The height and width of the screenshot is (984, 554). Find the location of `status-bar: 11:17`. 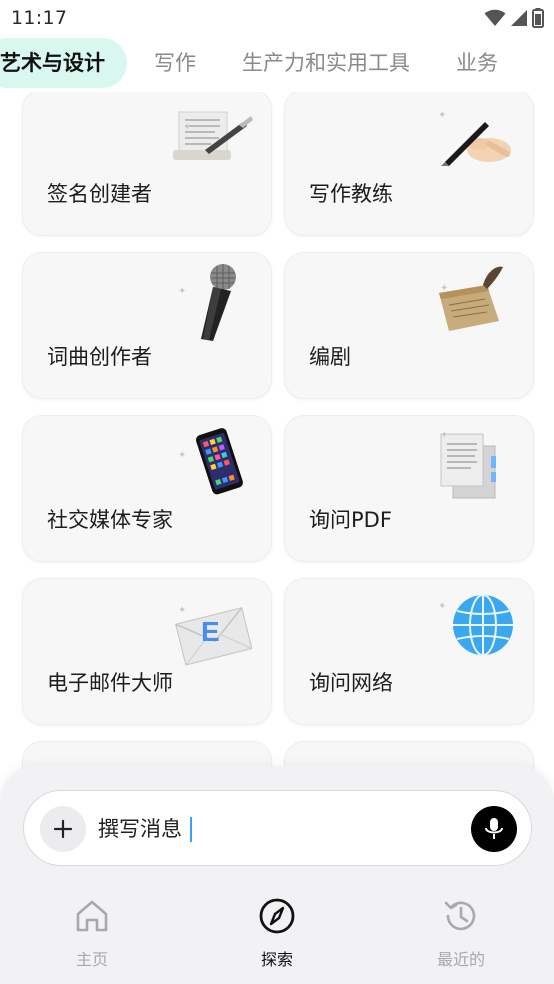

status-bar: 11:17 is located at coordinates (277, 18).